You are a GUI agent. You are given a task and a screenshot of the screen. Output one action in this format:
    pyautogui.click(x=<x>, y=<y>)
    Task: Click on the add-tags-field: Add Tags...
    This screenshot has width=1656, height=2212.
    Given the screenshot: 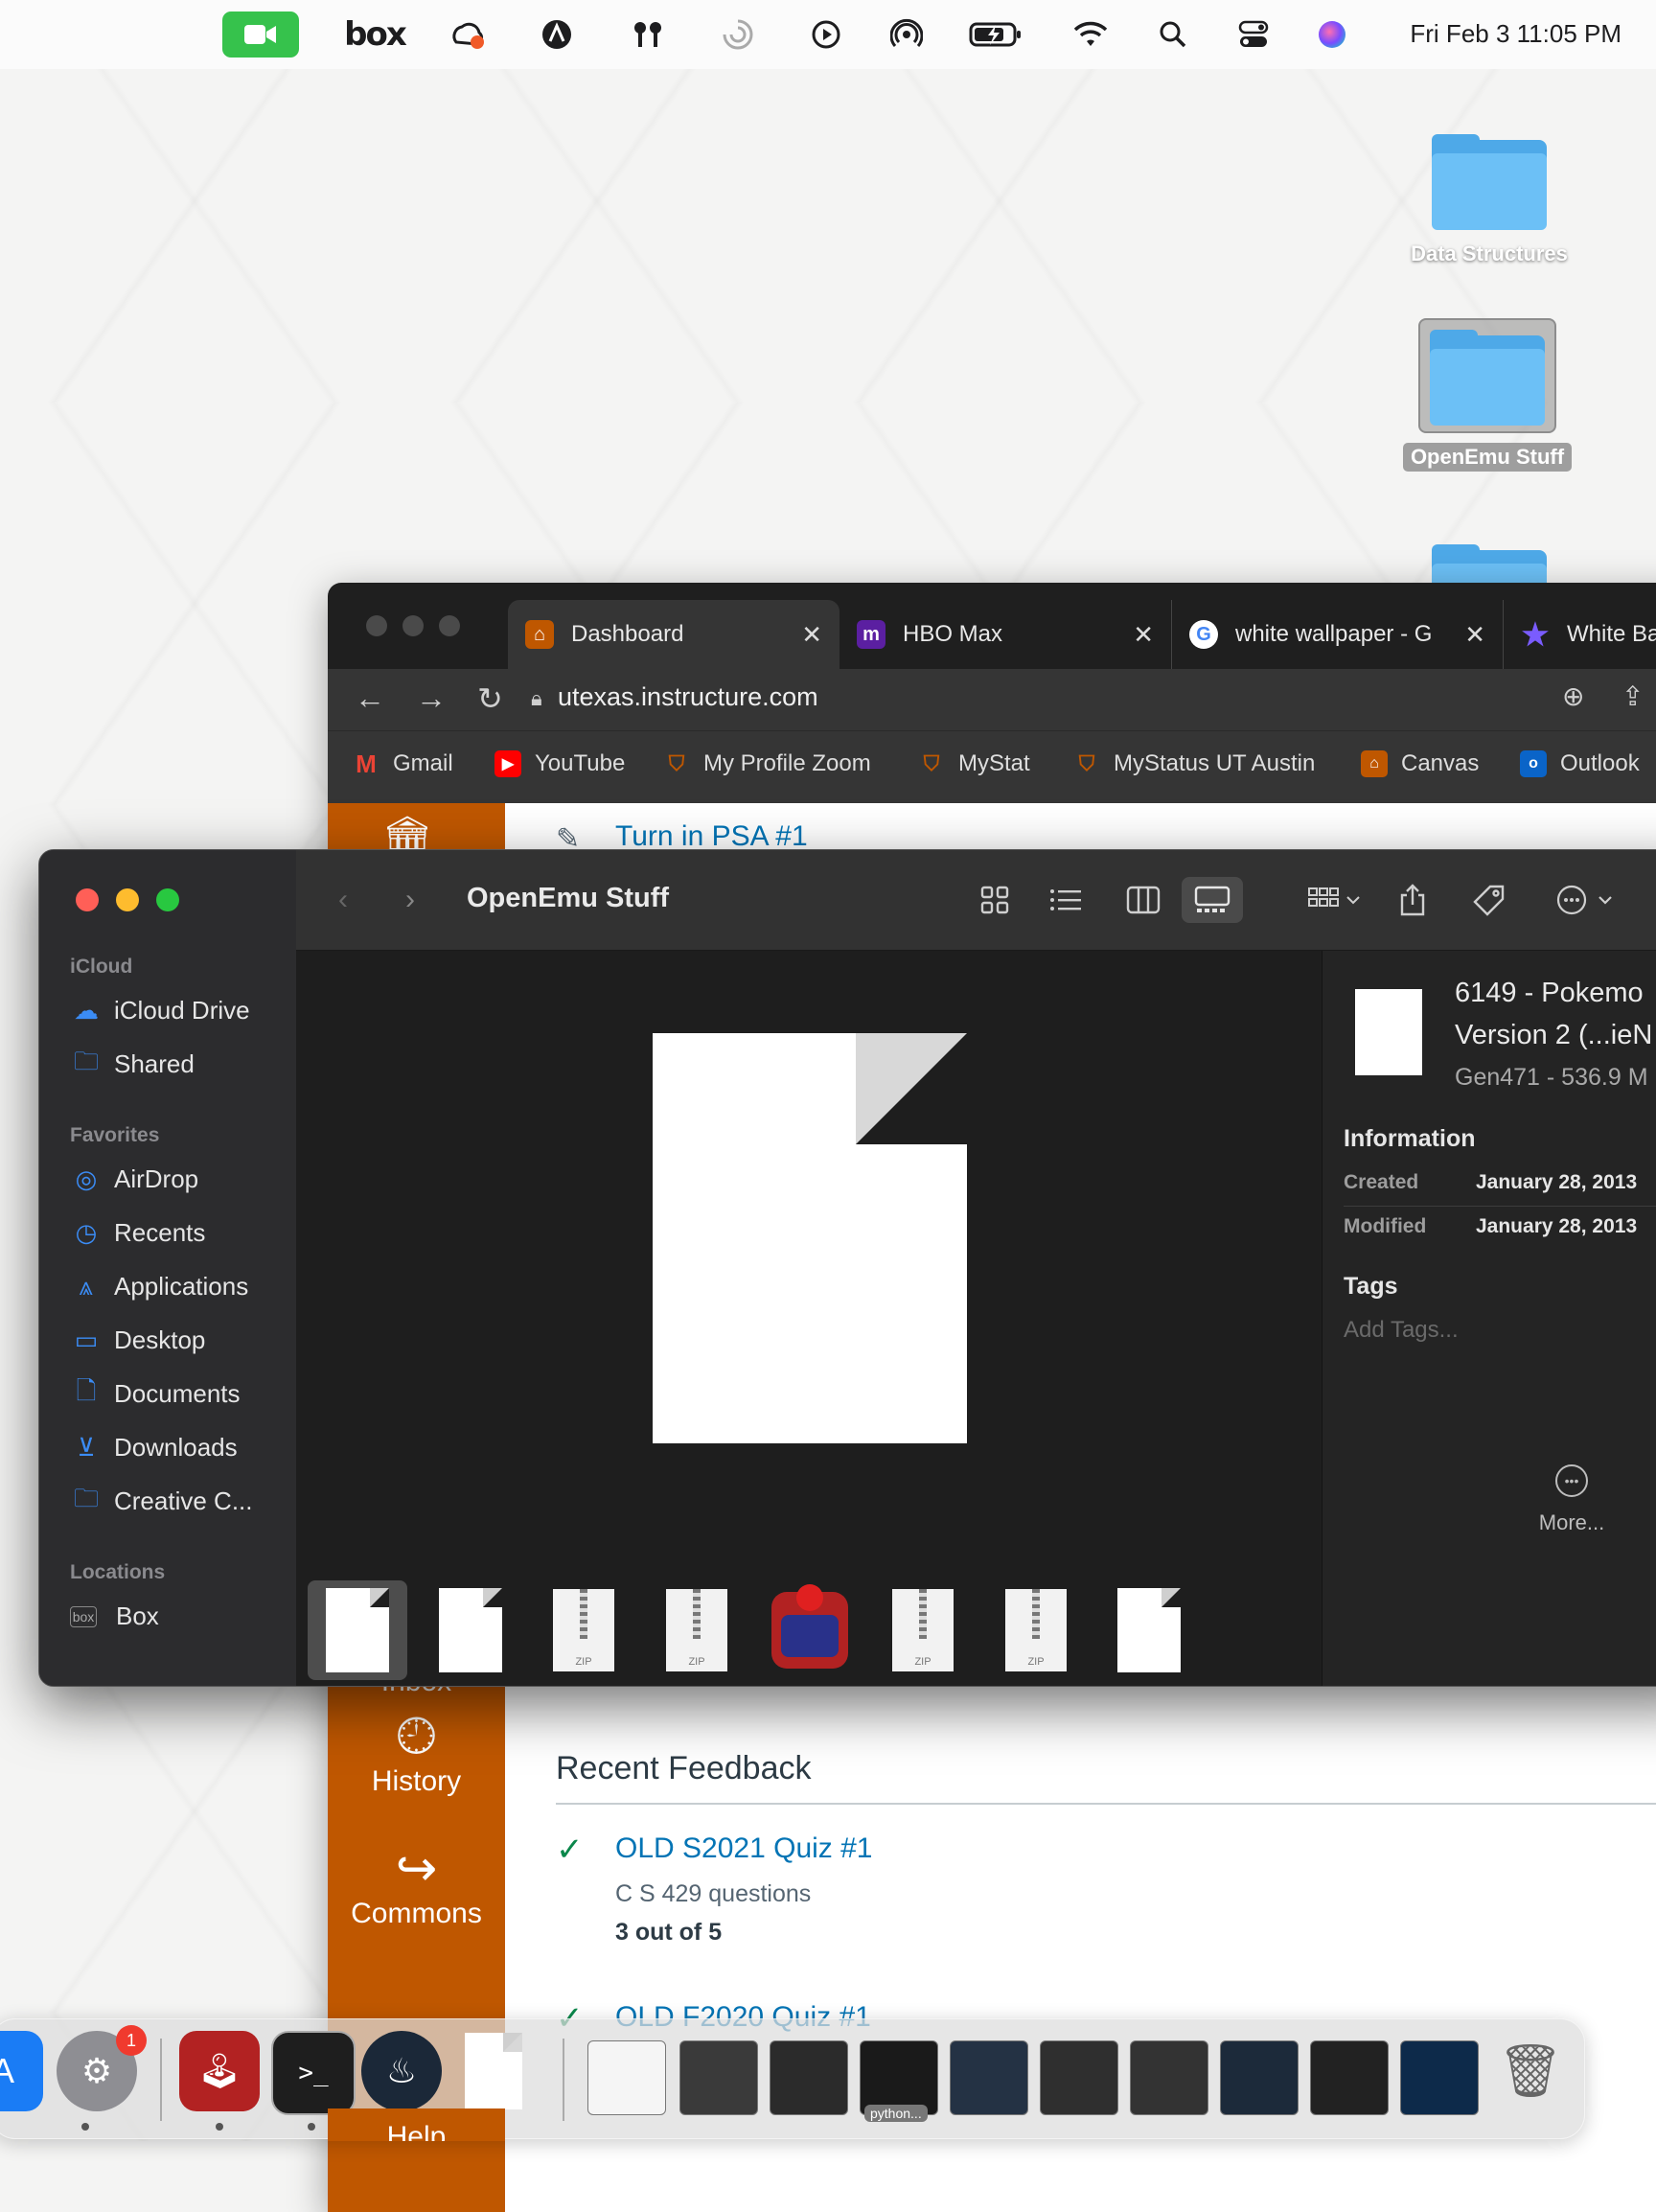 What is the action you would take?
    pyautogui.click(x=1401, y=1331)
    